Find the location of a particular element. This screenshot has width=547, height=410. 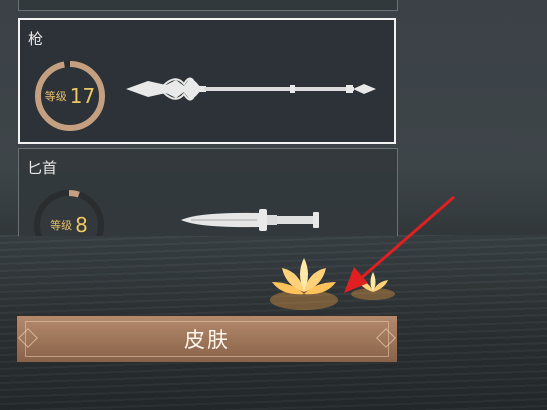

level-ring: 等级 17 is located at coordinates (70, 96).